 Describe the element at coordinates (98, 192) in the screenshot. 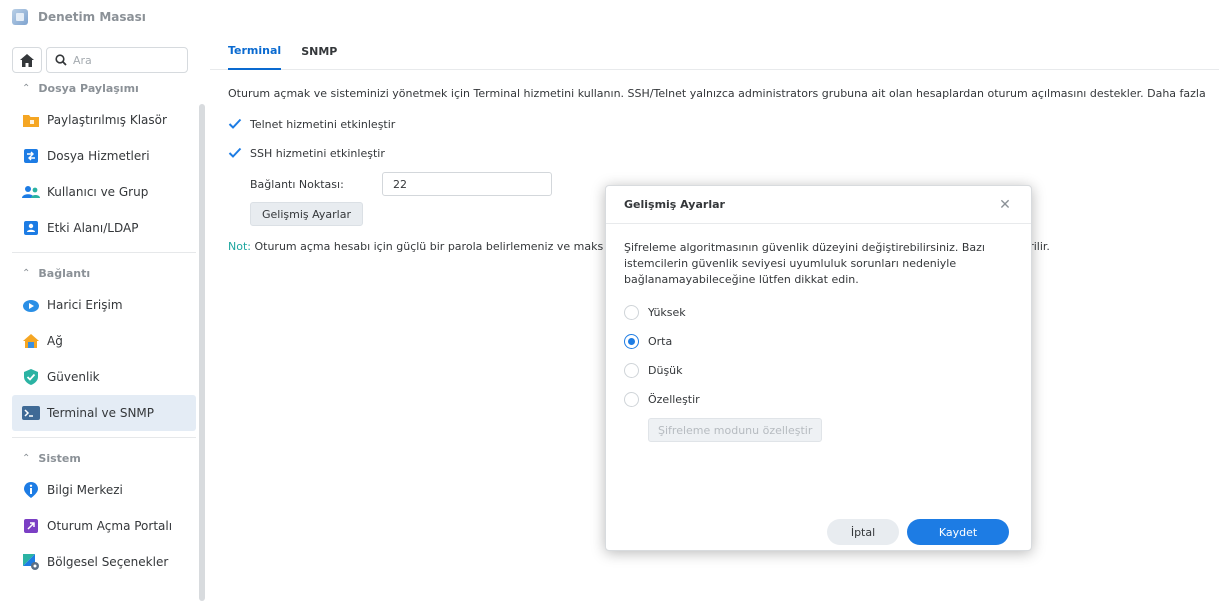

I see `sidebar-item-label: Kullanıcı ve Grup` at that location.